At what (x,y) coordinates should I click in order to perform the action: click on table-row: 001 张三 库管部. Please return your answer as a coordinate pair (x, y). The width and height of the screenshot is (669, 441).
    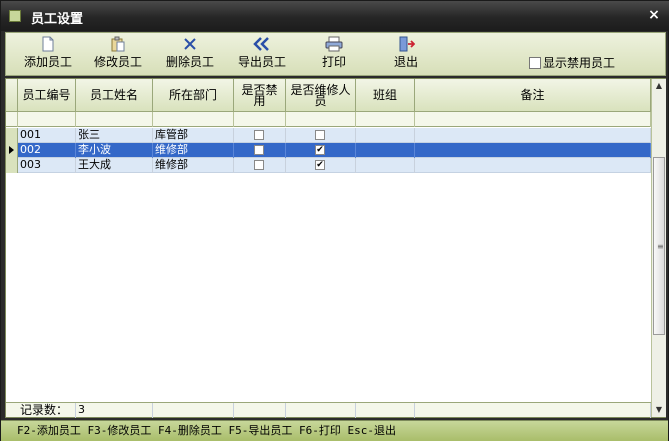
    Looking at the image, I should click on (328, 135).